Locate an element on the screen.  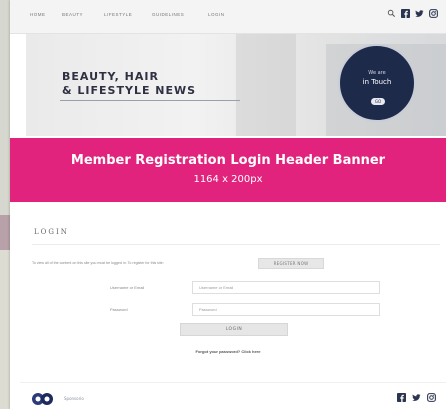
banner-dimensions: 1164 x 200px is located at coordinates (228, 179).